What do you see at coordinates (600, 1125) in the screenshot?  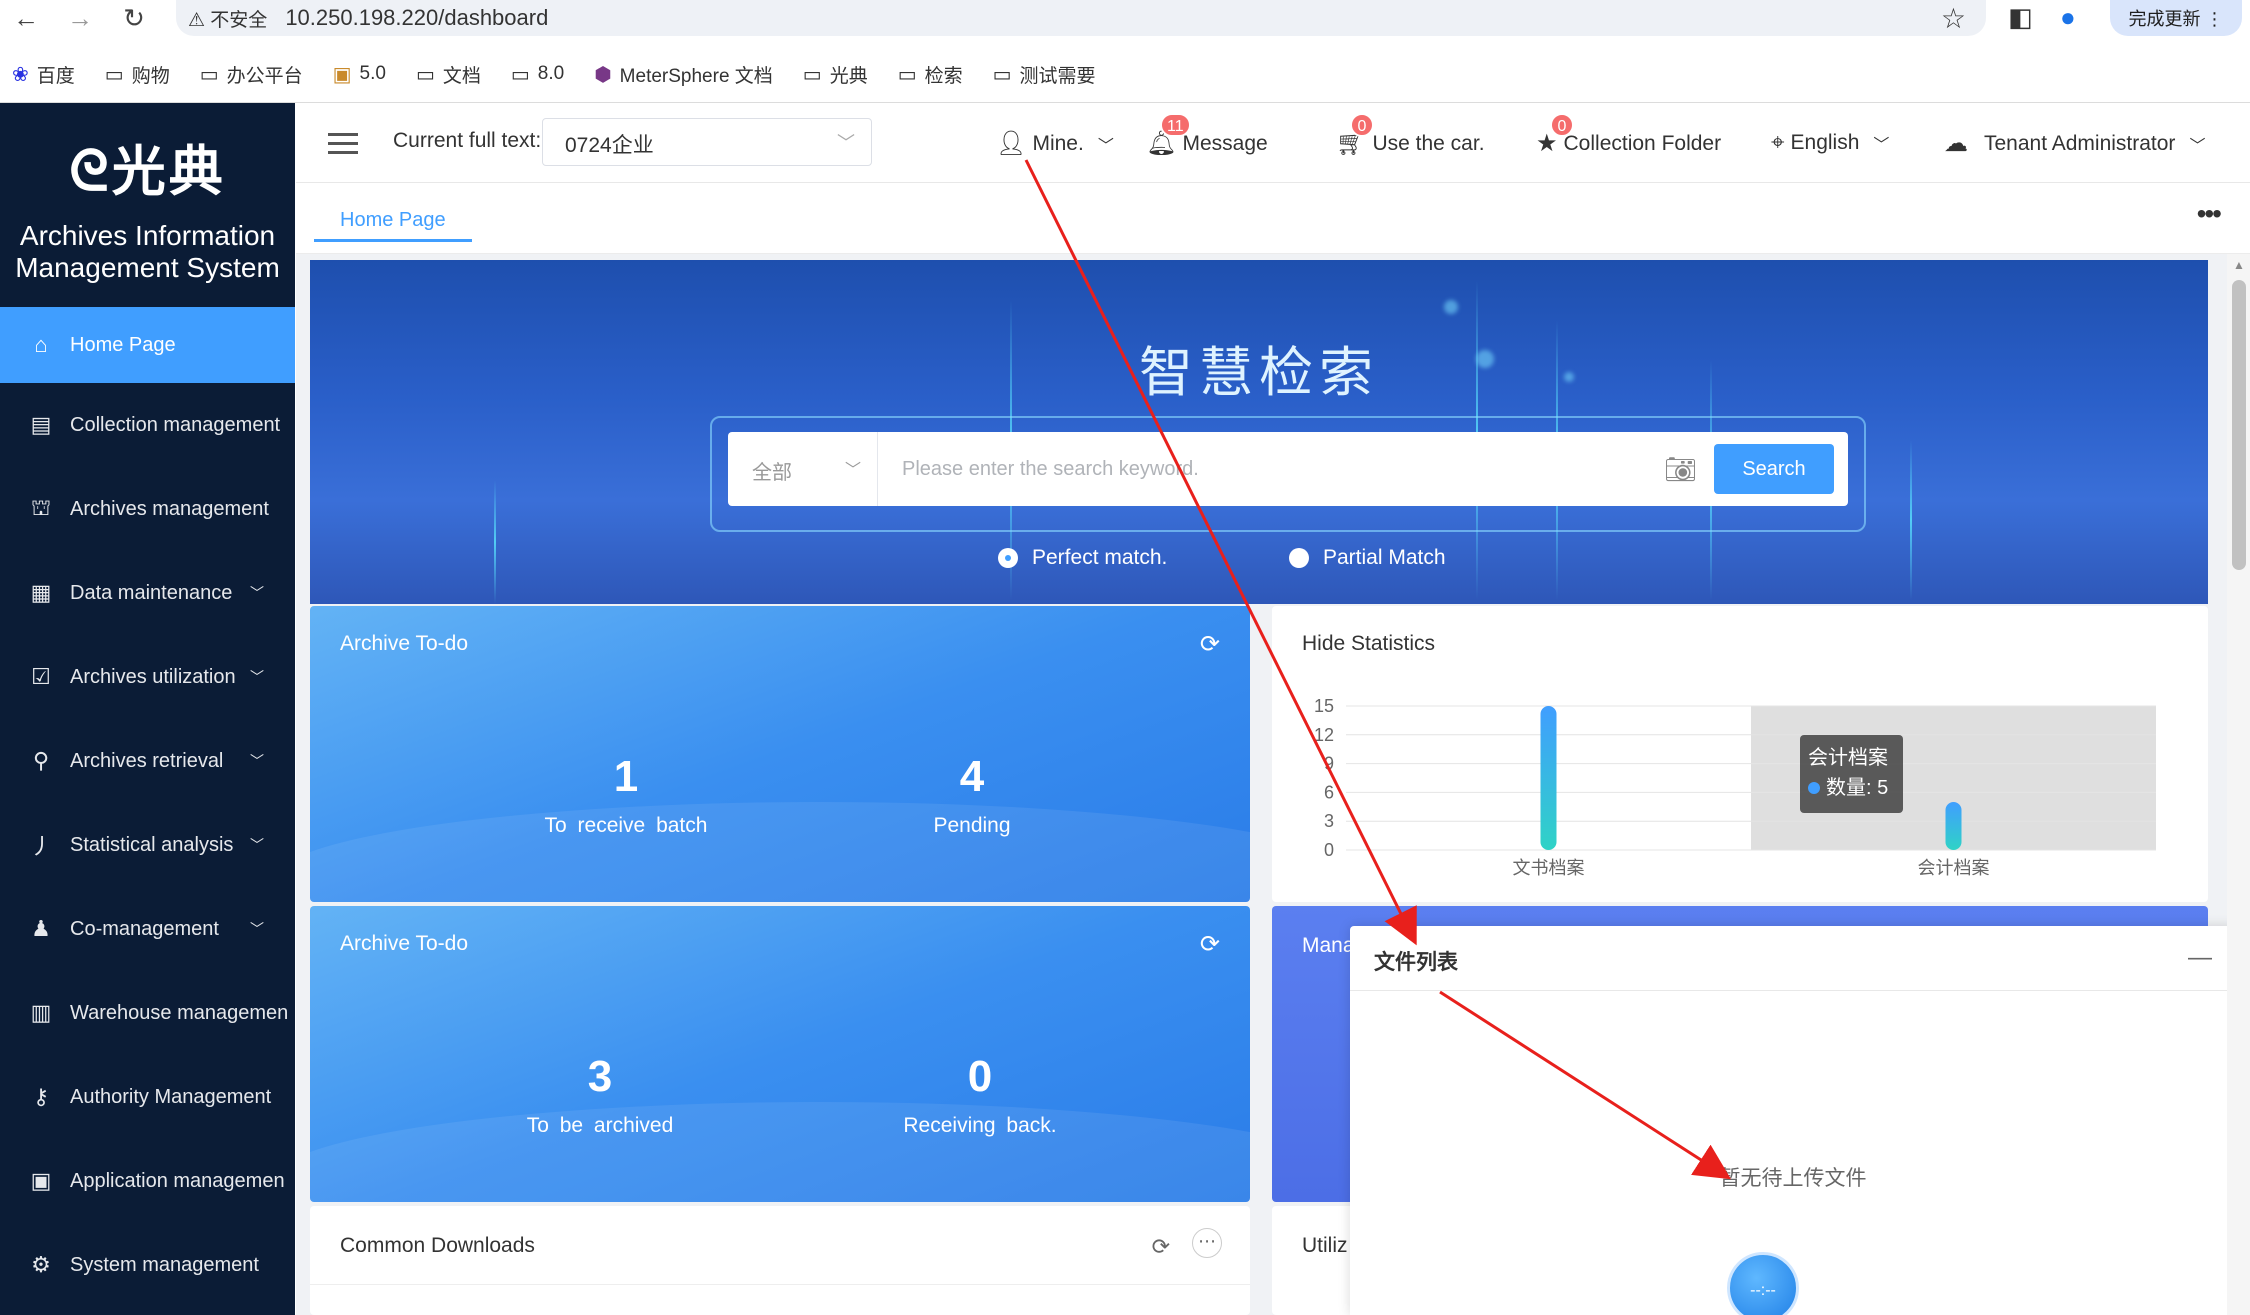 I see `stat-label: To be archived` at bounding box center [600, 1125].